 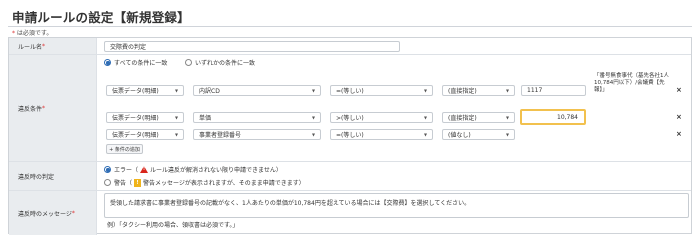 What do you see at coordinates (381, 134) in the screenshot?
I see `condition-3-operator-select: =(等しい)` at bounding box center [381, 134].